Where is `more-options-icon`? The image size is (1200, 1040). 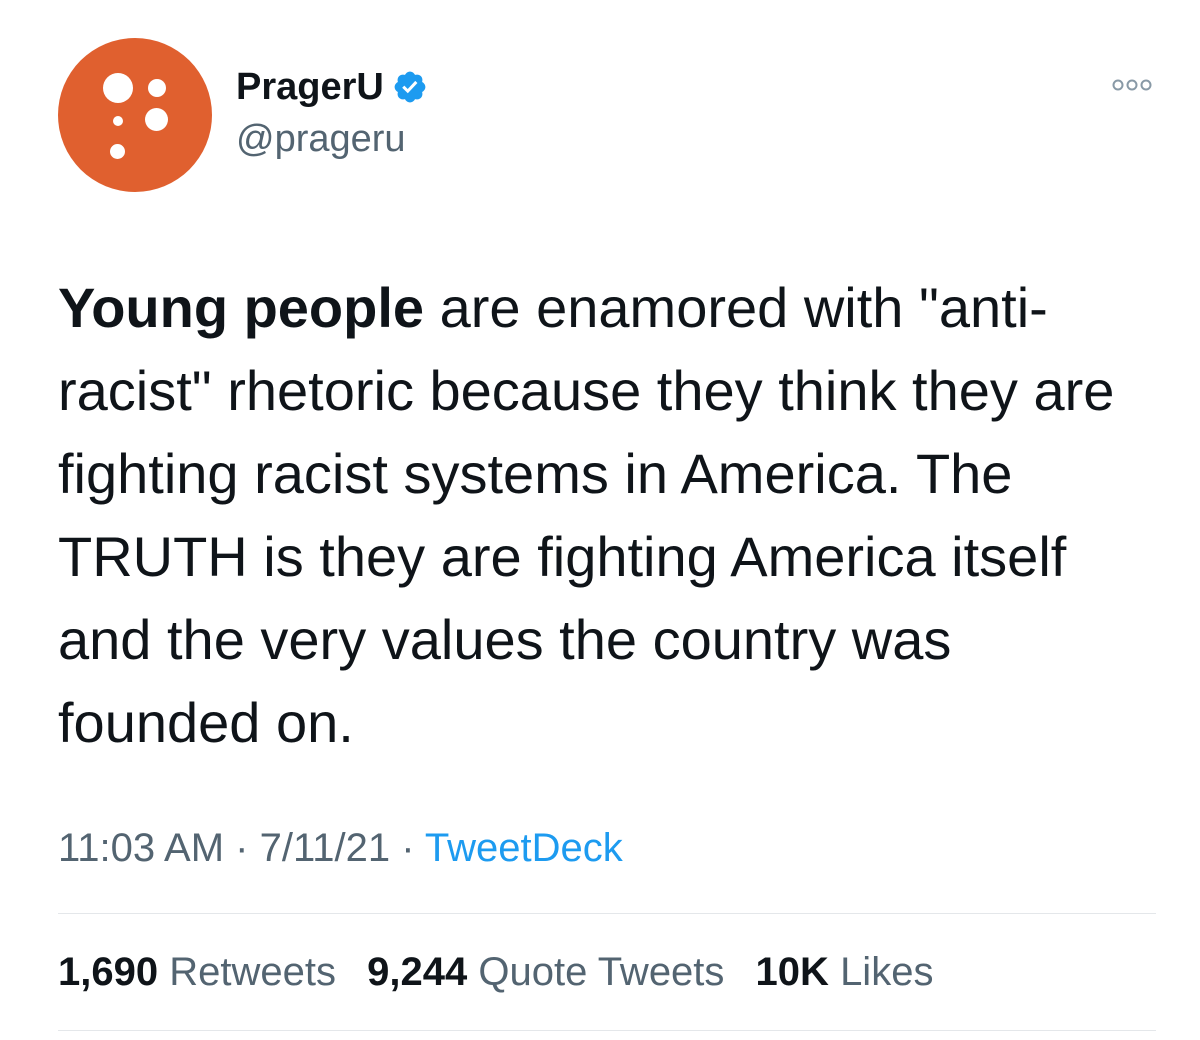
more-options-icon is located at coordinates (1132, 85).